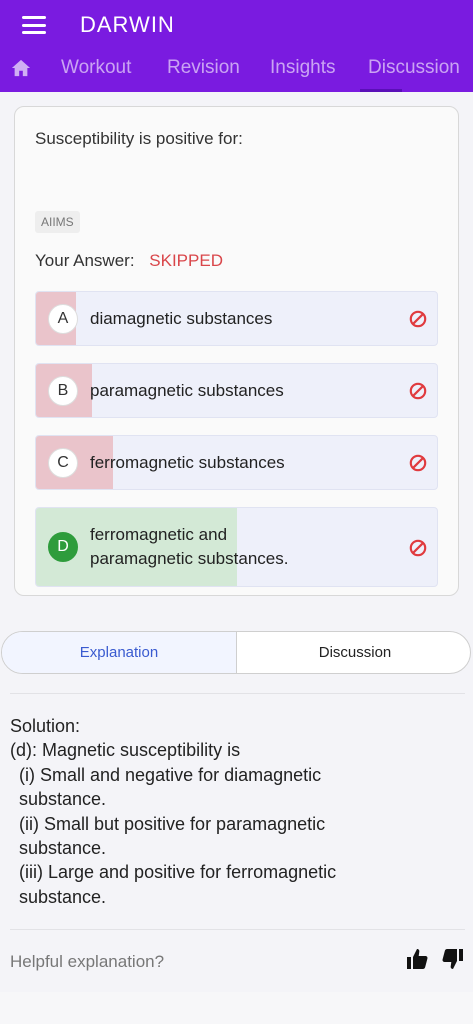 This screenshot has width=473, height=1024. What do you see at coordinates (453, 959) in the screenshot?
I see `thumbs-down-icon` at bounding box center [453, 959].